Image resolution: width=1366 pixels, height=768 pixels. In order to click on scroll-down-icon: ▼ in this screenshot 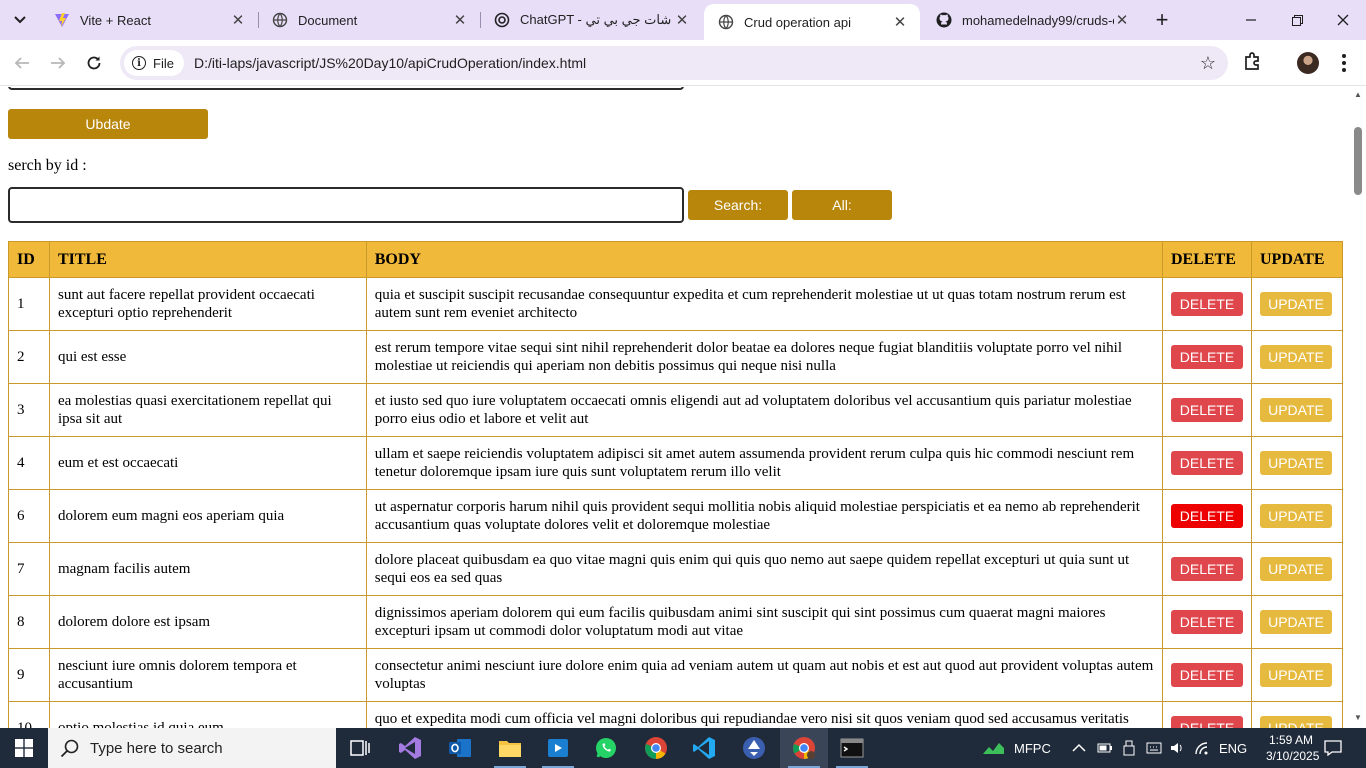, I will do `click(1358, 718)`.